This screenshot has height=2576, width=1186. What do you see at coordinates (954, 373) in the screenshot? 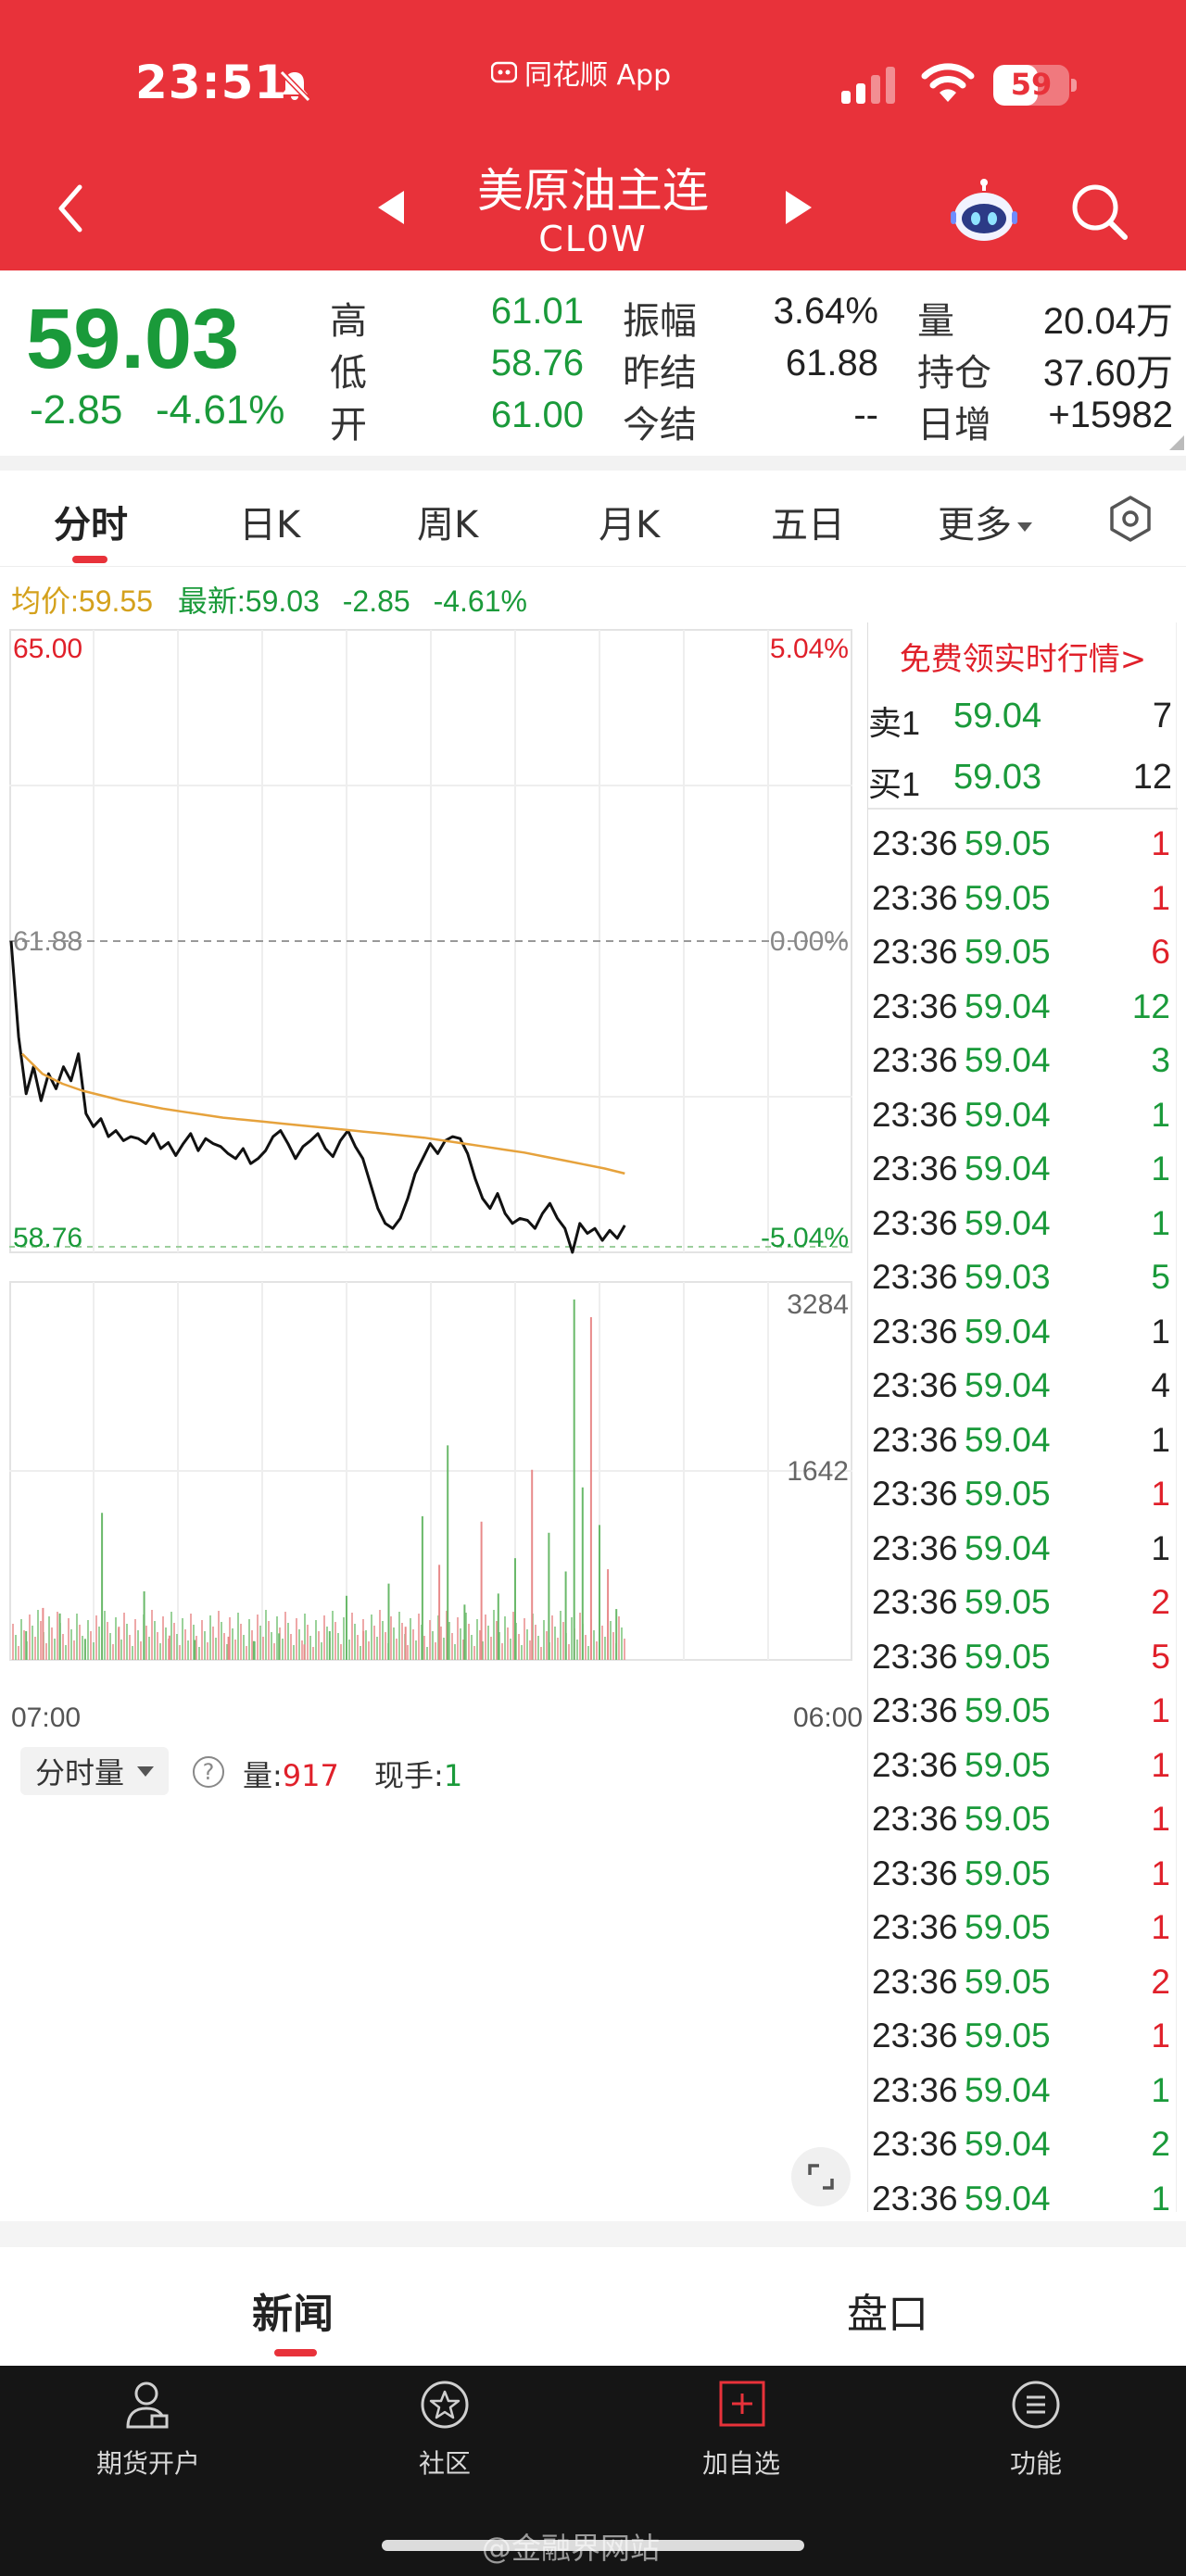
I see `quote-label-open-interest: 持仓` at bounding box center [954, 373].